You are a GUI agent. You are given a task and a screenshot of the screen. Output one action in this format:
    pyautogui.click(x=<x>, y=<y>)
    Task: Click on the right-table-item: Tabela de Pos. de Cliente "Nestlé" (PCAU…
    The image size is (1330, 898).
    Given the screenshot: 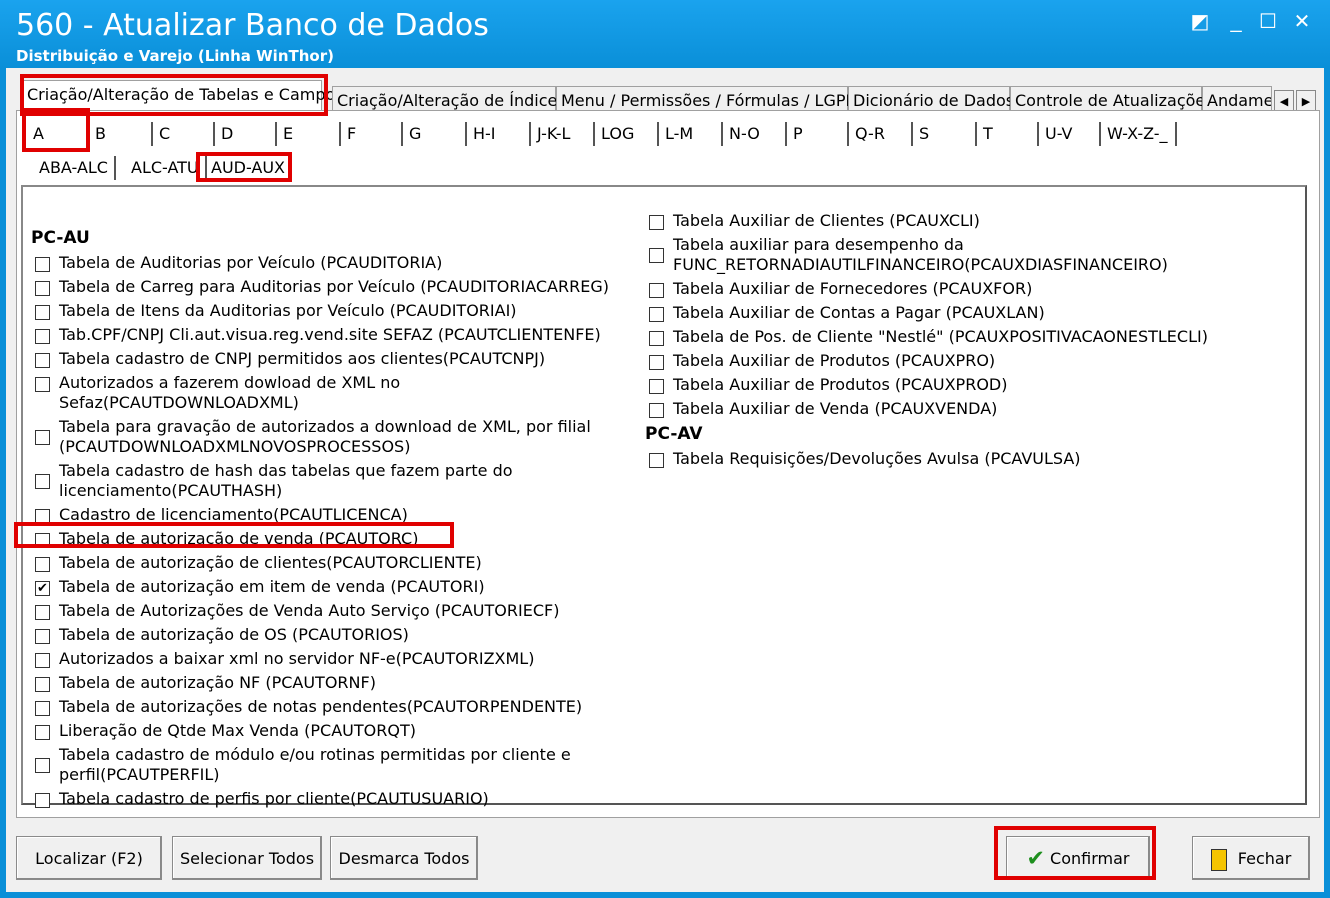 What is the action you would take?
    pyautogui.click(x=965, y=337)
    